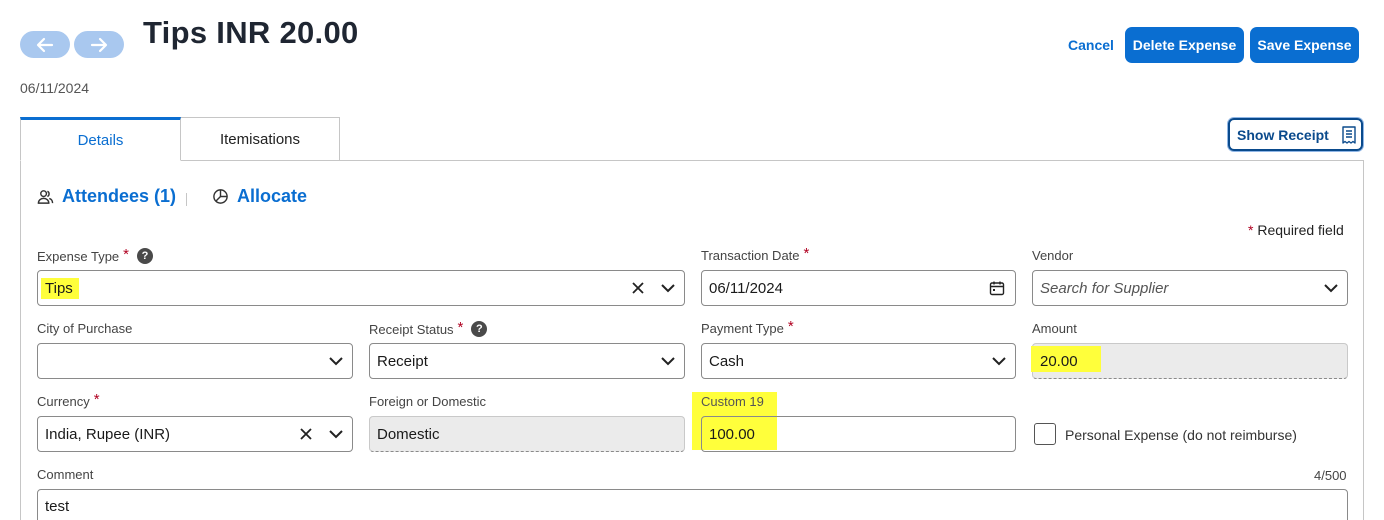  Describe the element at coordinates (251, 32) in the screenshot. I see `page-title: Tips INR 20.00` at that location.